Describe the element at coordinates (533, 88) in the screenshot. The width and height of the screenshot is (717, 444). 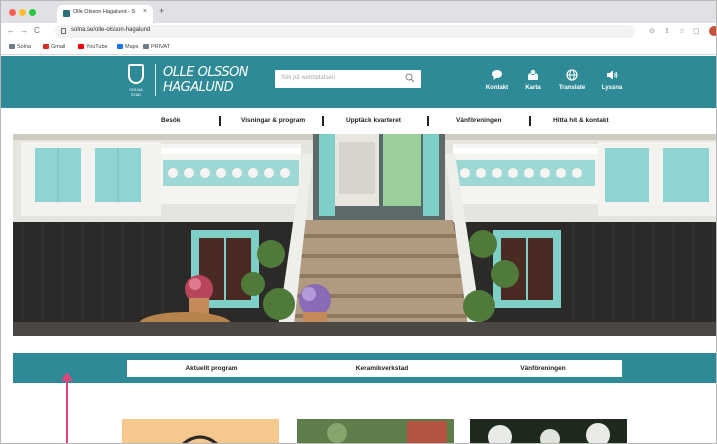
I see `karta-label: Karta` at that location.